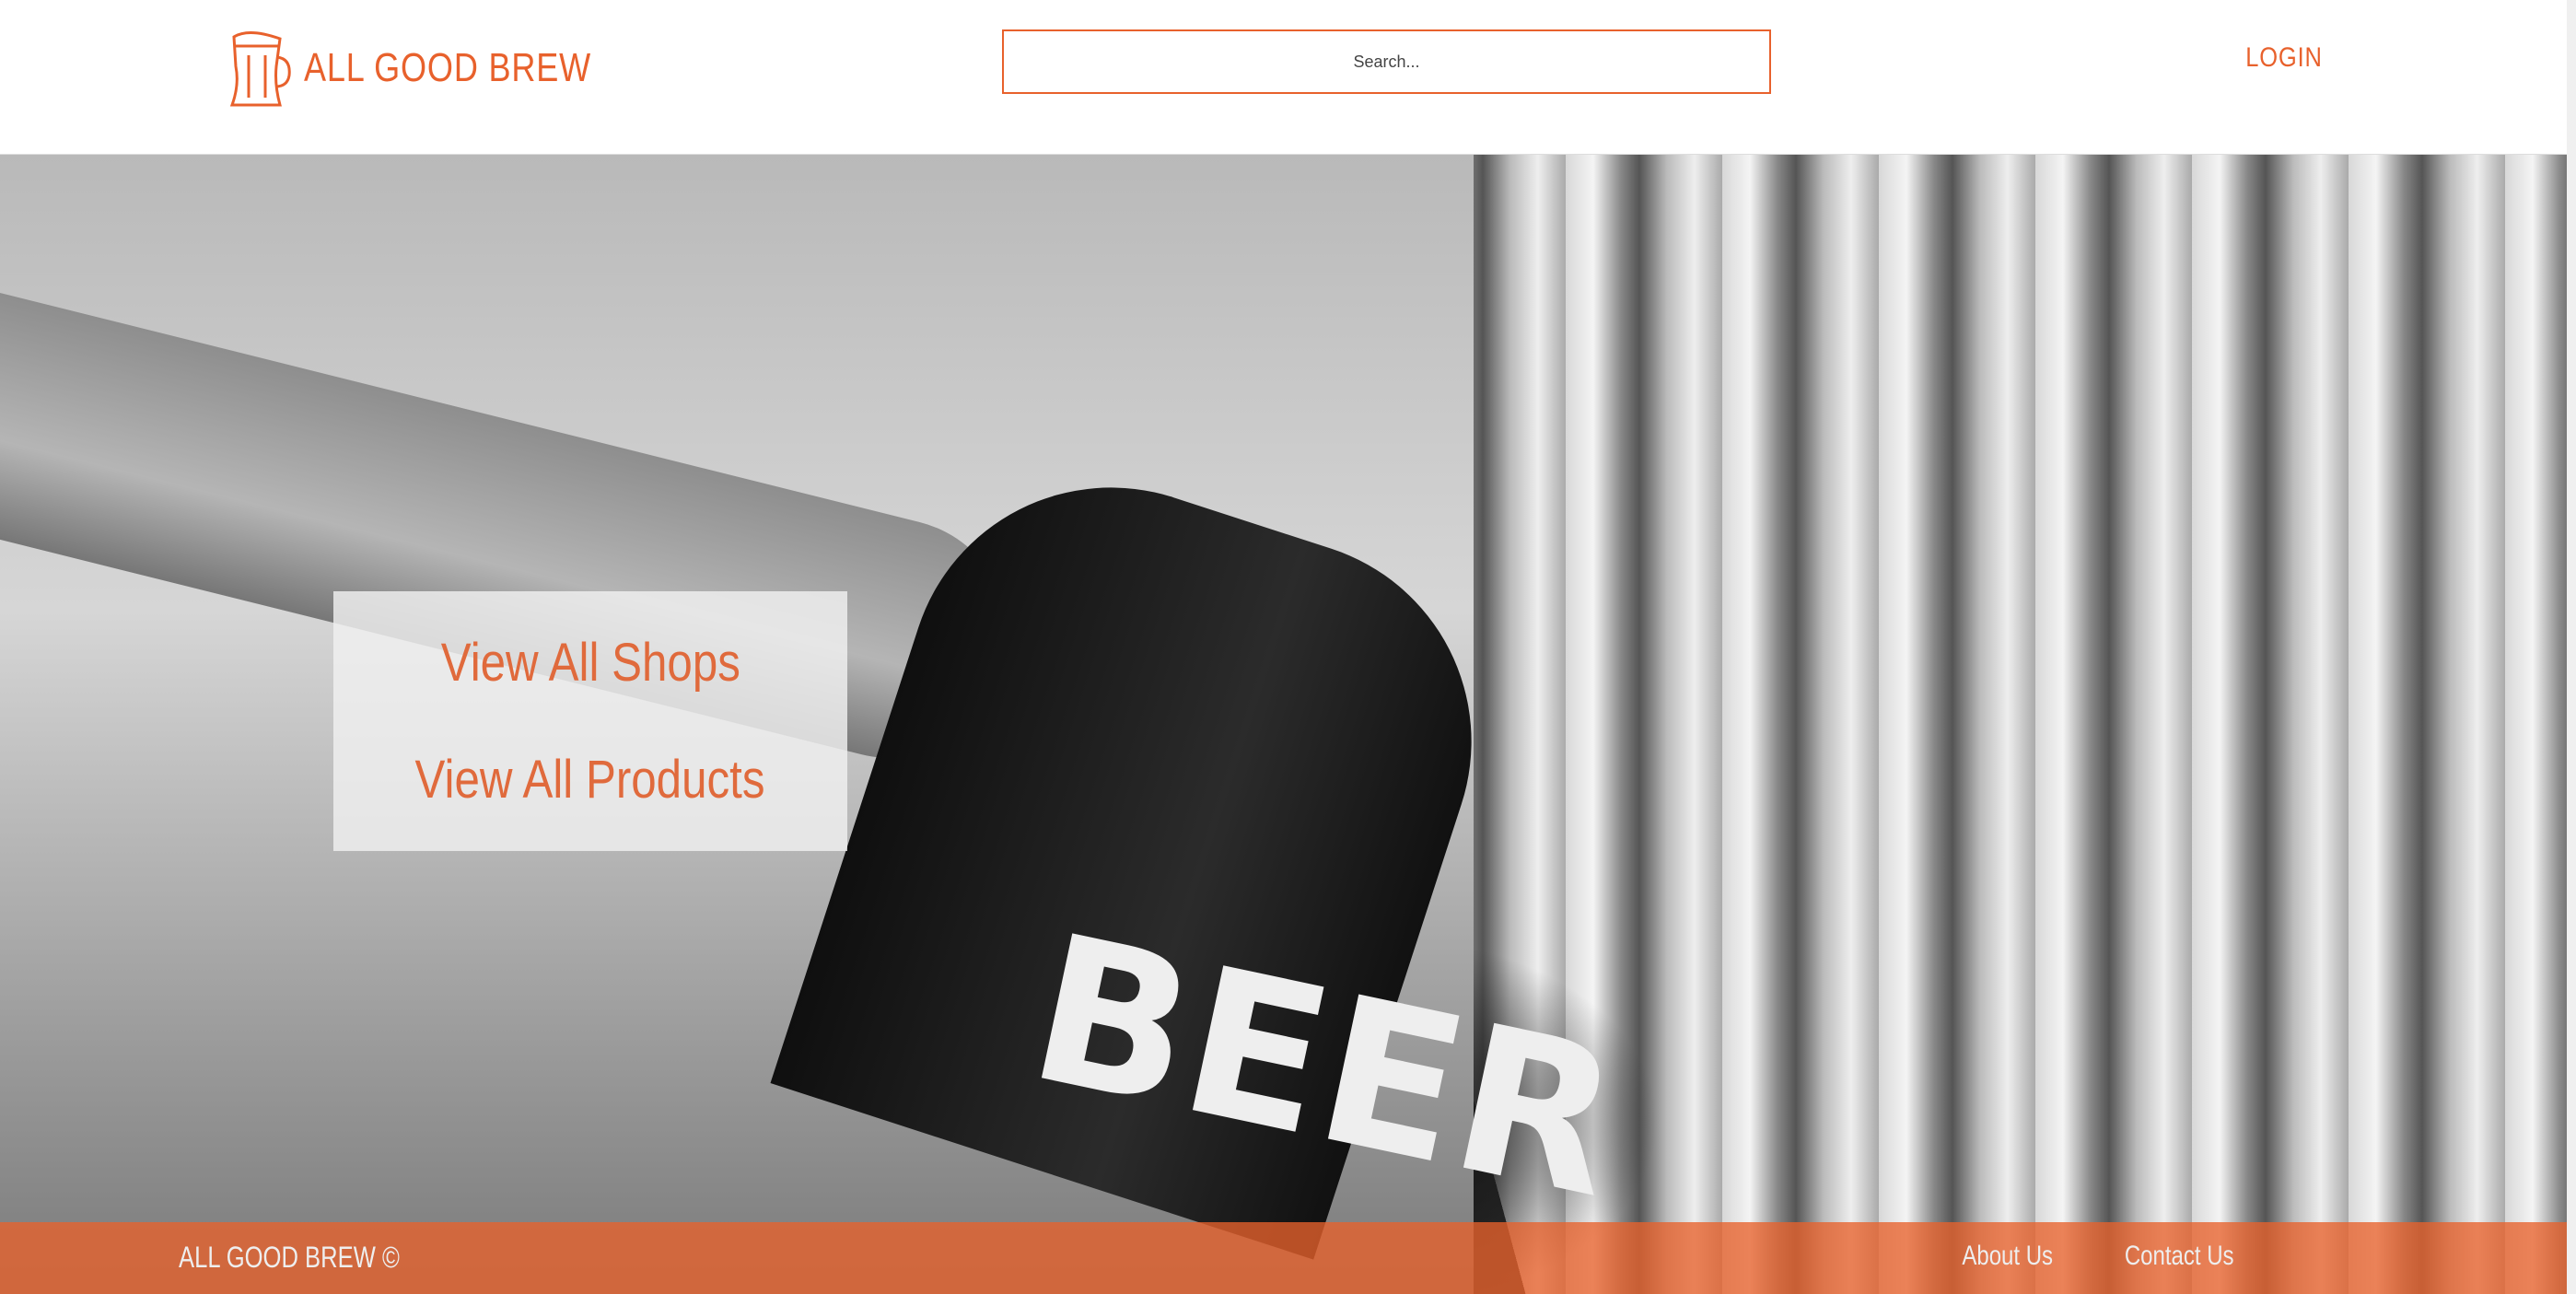 This screenshot has height=1294, width=2576. I want to click on about-us-link: About Us, so click(2008, 1256).